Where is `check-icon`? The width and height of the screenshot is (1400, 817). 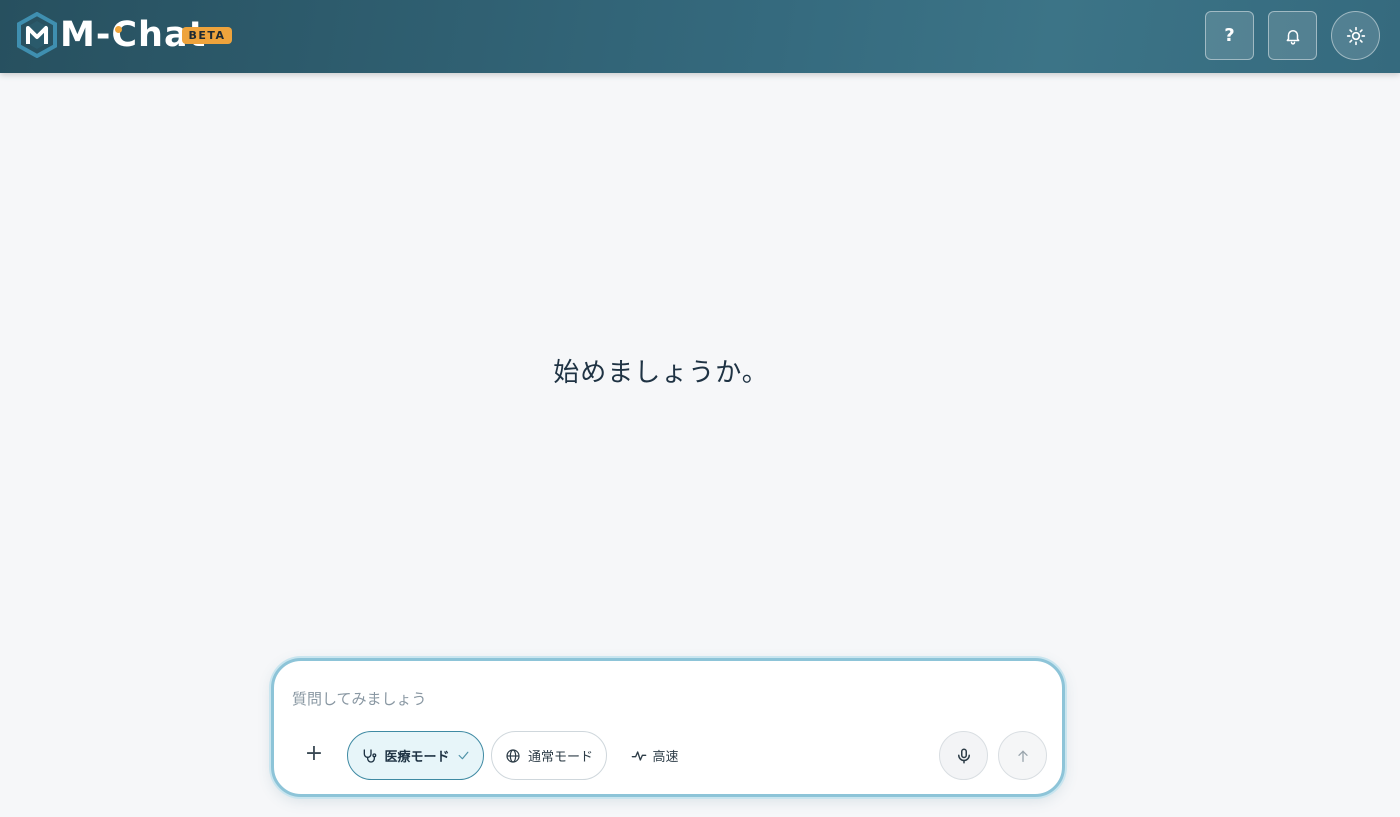 check-icon is located at coordinates (463, 755).